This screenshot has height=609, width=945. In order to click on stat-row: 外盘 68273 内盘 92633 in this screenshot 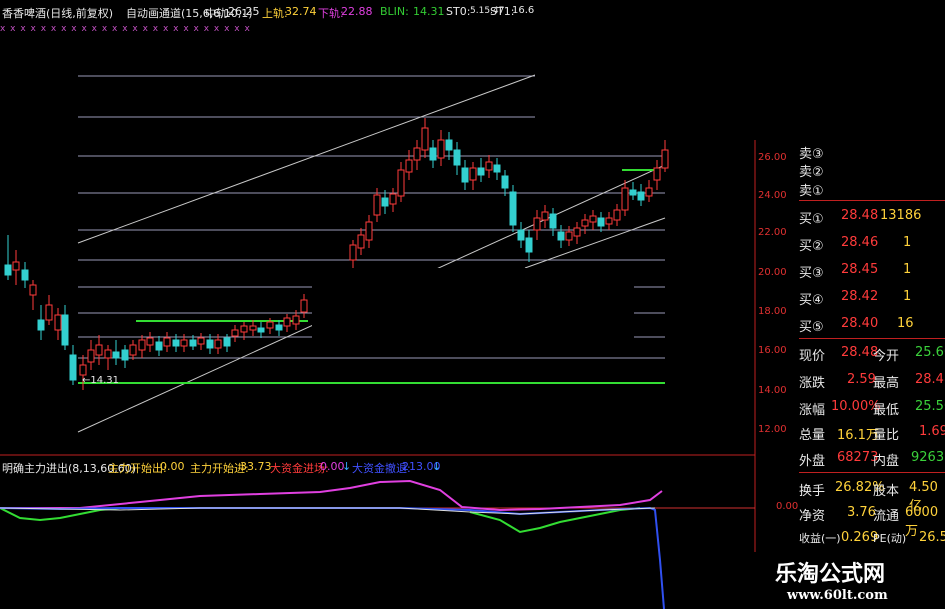, I will do `click(872, 459)`.